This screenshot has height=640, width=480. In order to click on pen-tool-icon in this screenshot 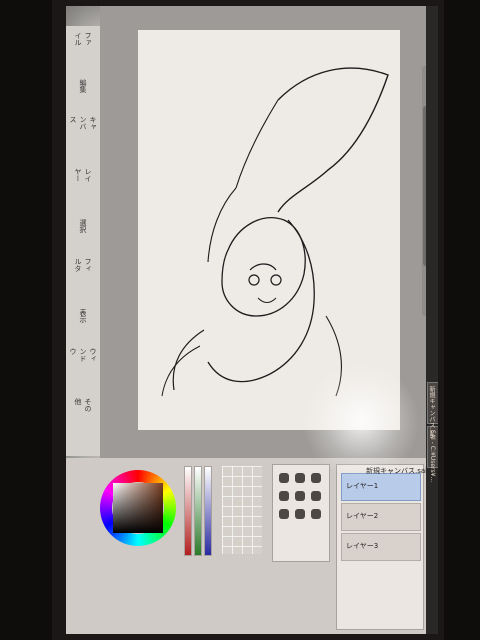, I will do `click(284, 478)`.